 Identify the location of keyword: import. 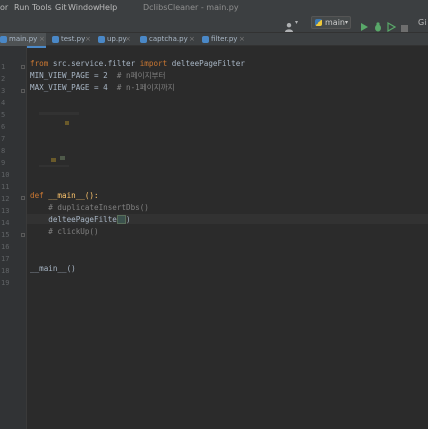
(153, 63).